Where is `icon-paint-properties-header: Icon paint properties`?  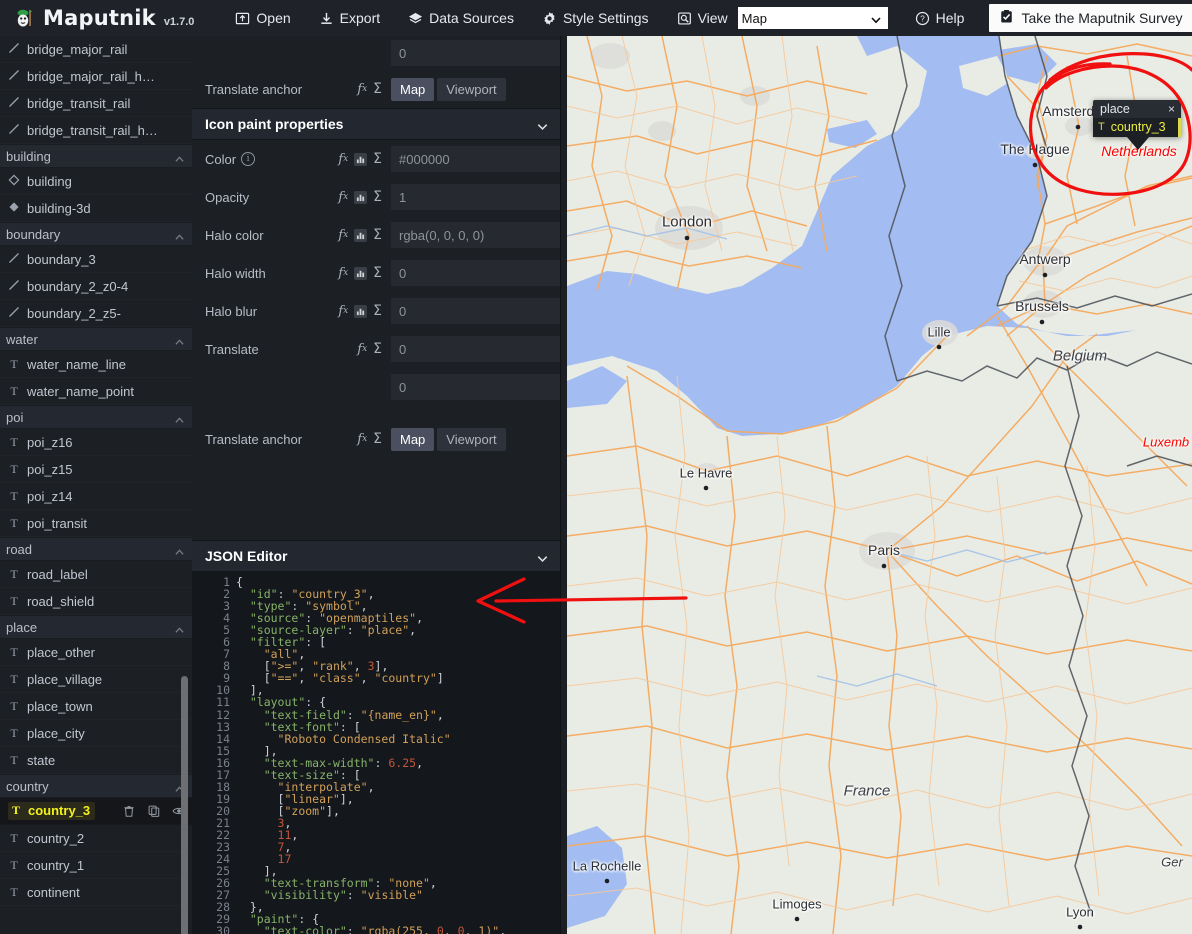
icon-paint-properties-header: Icon paint properties is located at coordinates (376, 124).